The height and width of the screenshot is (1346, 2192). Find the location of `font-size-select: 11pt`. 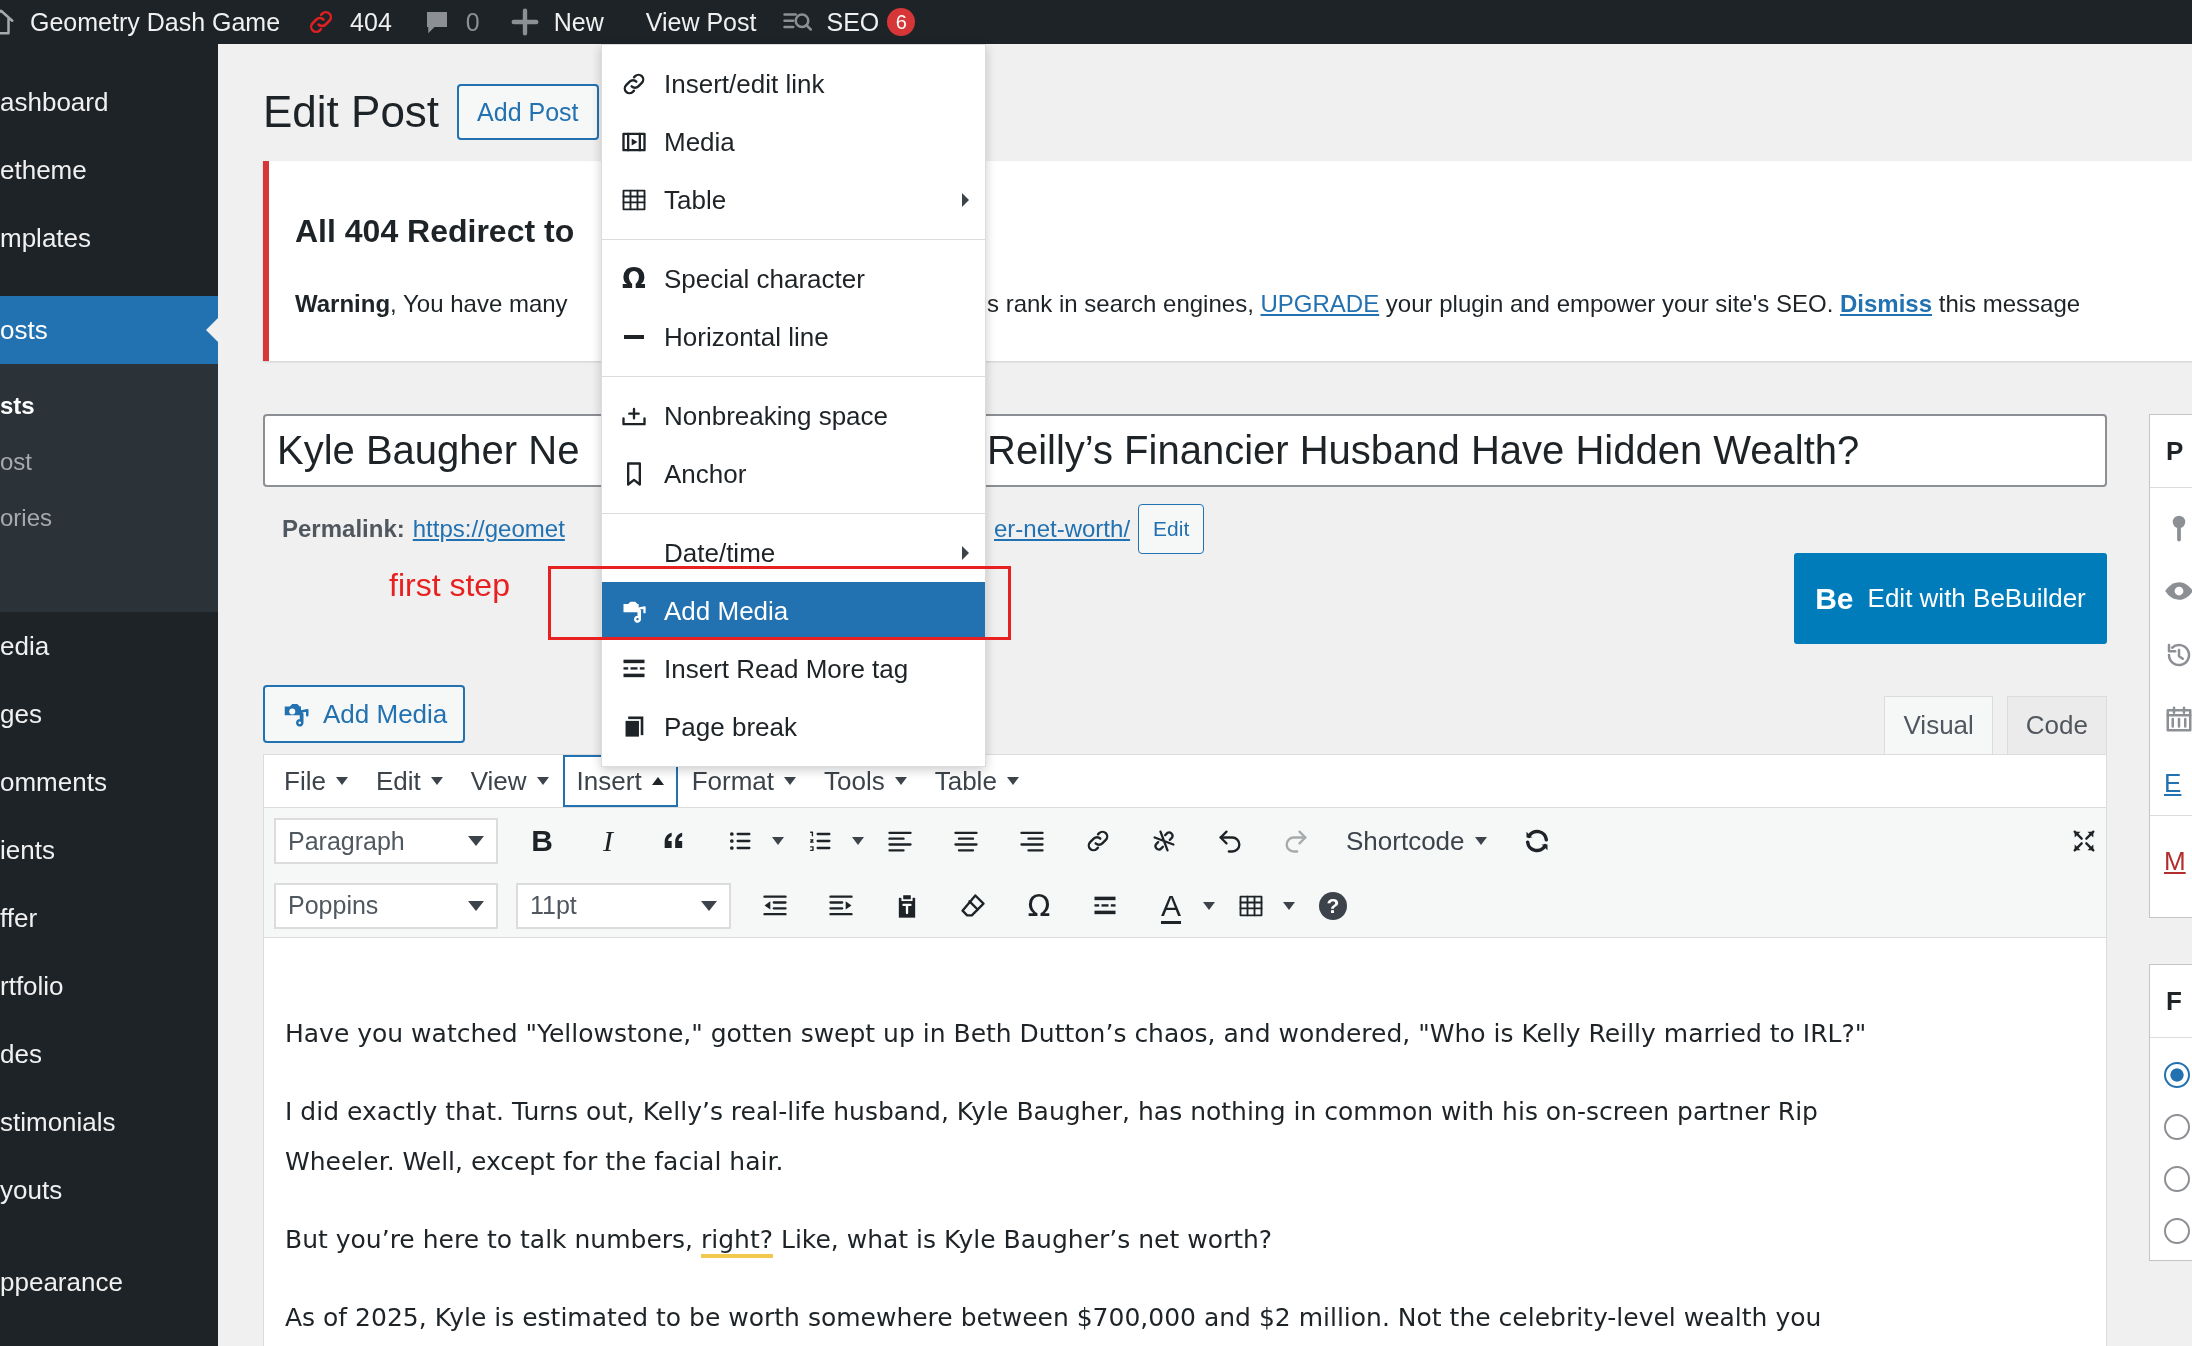

font-size-select: 11pt is located at coordinates (623, 905).